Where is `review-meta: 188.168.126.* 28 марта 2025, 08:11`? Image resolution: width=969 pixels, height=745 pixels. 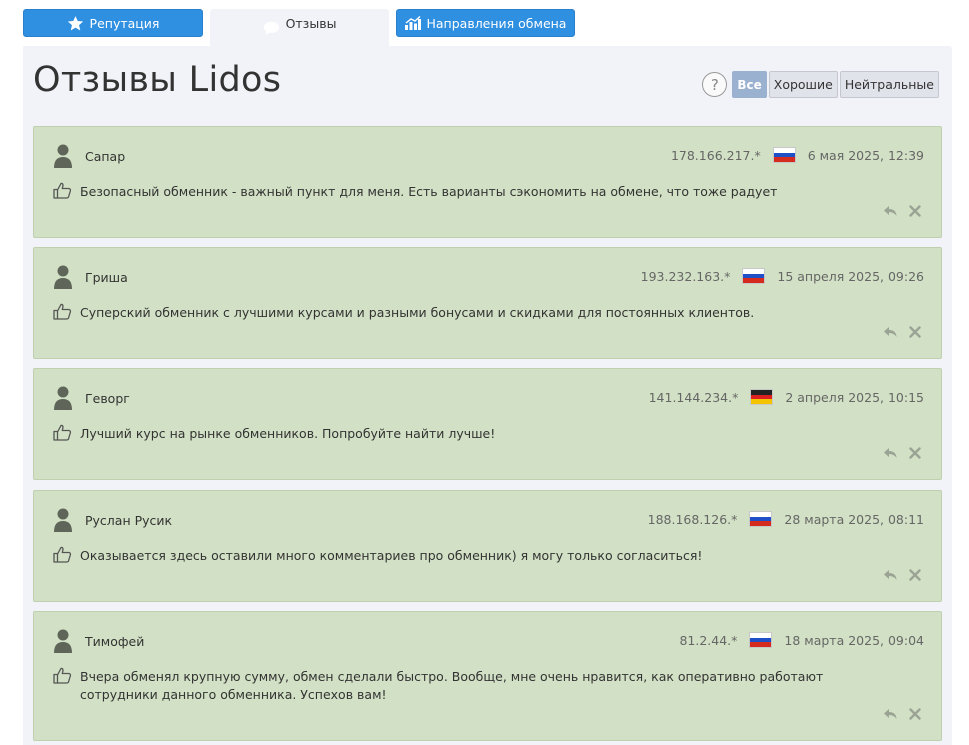
review-meta: 188.168.126.* 28 марта 2025, 08:11 is located at coordinates (786, 519).